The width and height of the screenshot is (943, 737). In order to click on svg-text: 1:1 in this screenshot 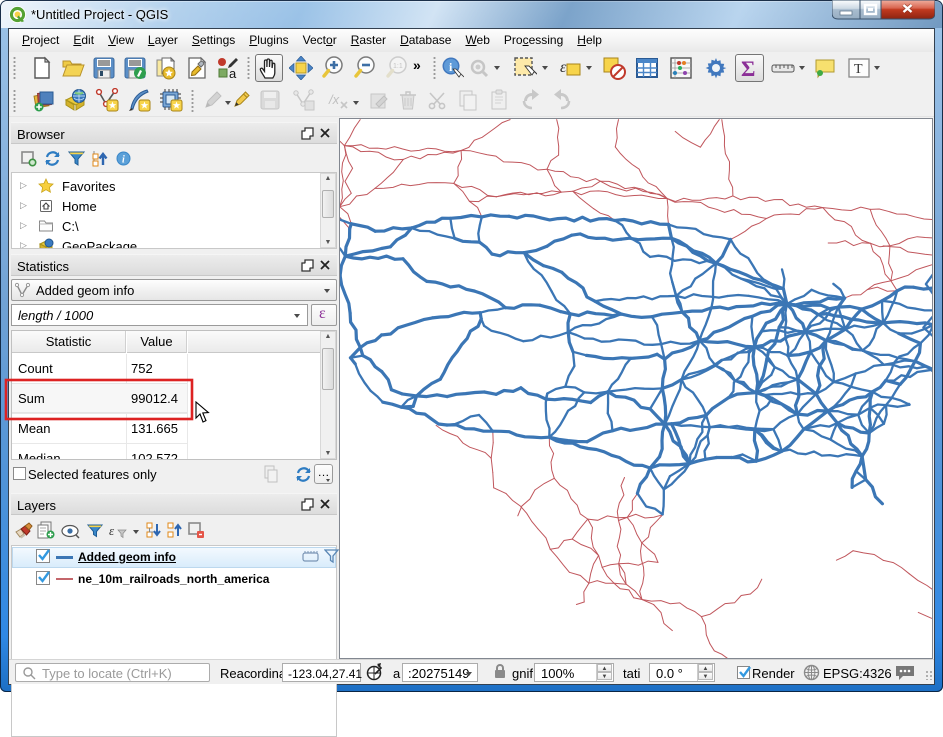, I will do `click(398, 66)`.